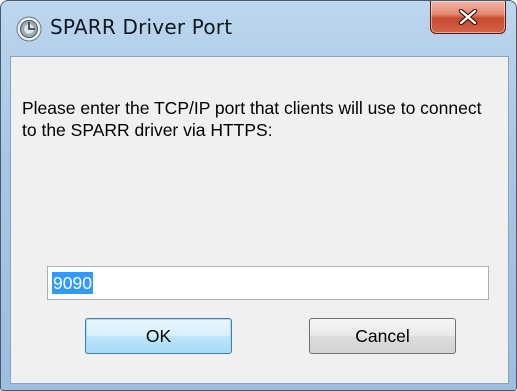  What do you see at coordinates (141, 27) in the screenshot?
I see `window-title: SPARR Driver Port` at bounding box center [141, 27].